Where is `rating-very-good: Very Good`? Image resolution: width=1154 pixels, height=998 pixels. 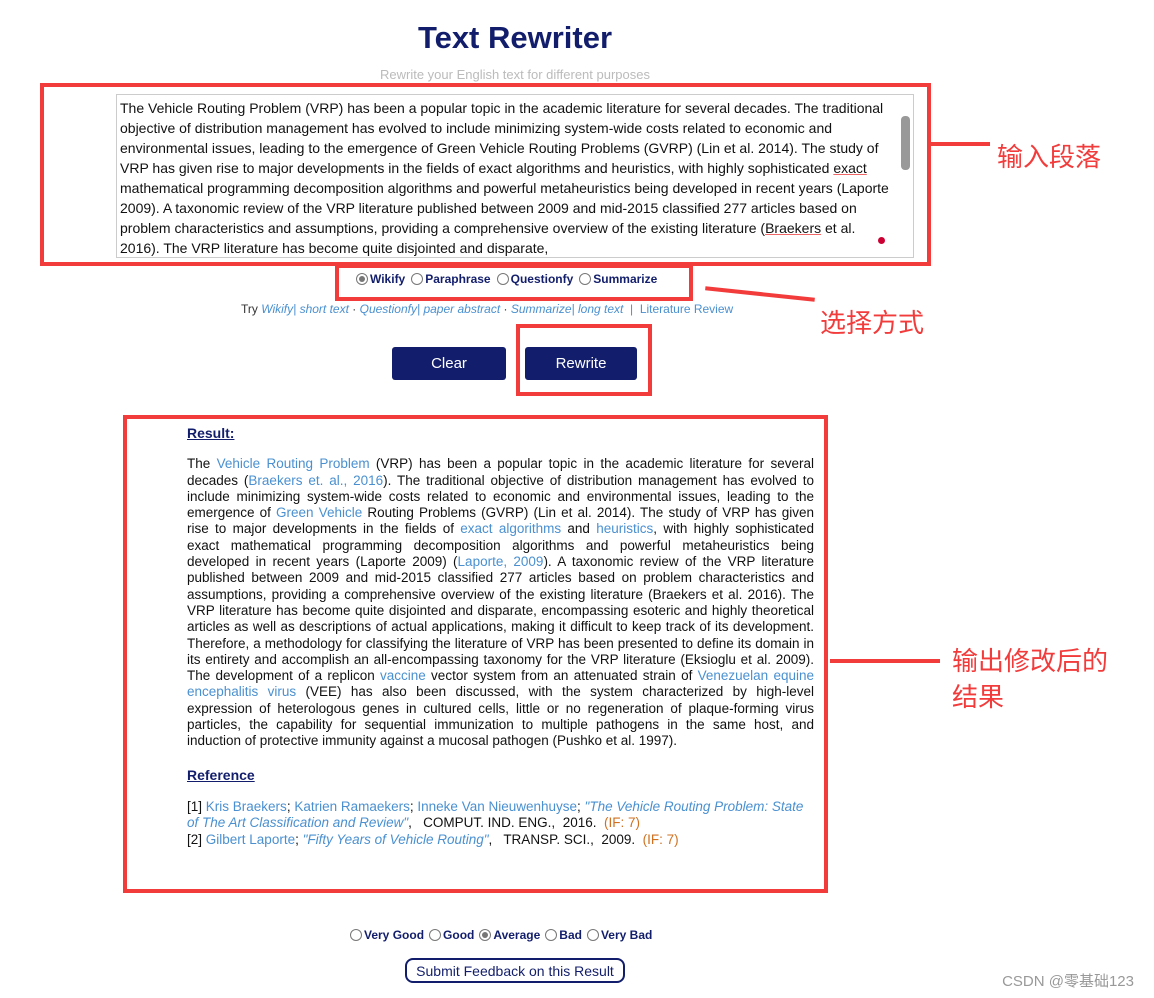
rating-very-good: Very Good is located at coordinates (387, 935).